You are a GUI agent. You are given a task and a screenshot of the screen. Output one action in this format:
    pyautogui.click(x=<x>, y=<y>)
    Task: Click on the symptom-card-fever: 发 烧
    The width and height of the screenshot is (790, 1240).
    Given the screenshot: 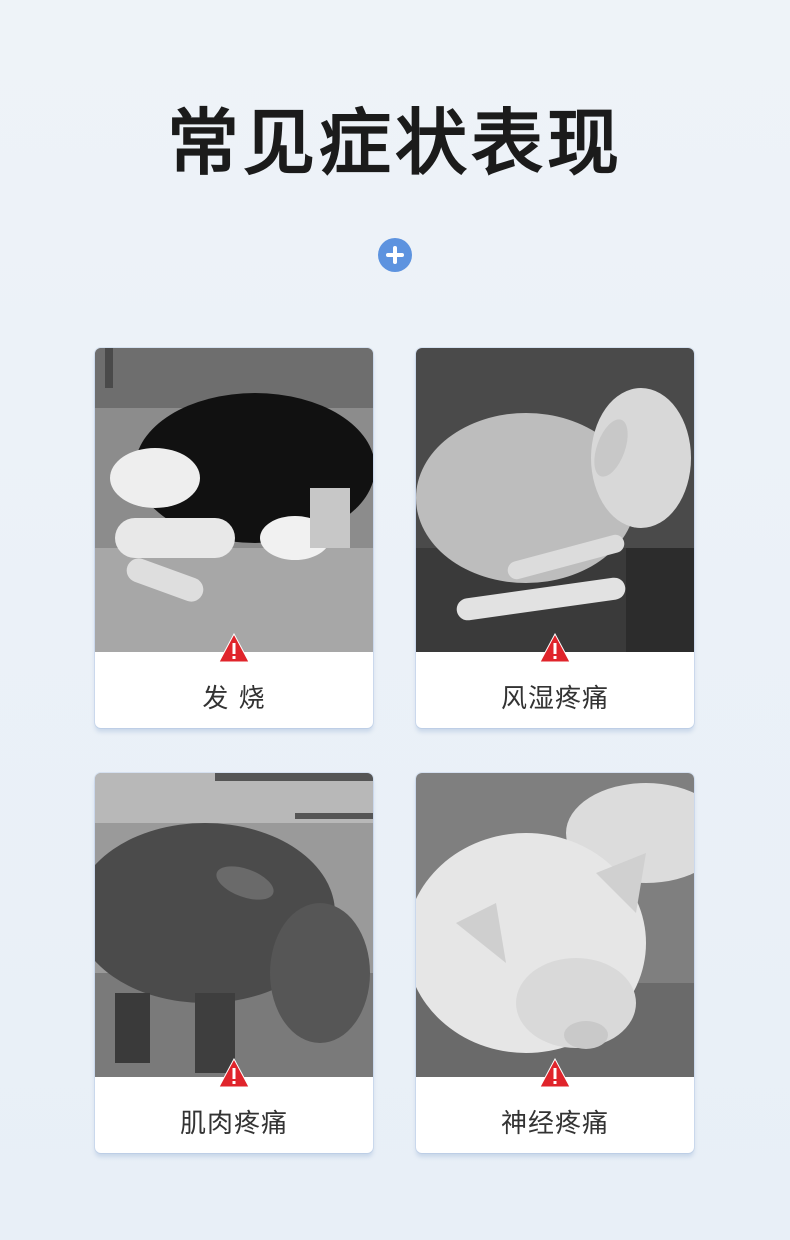 What is the action you would take?
    pyautogui.click(x=234, y=538)
    